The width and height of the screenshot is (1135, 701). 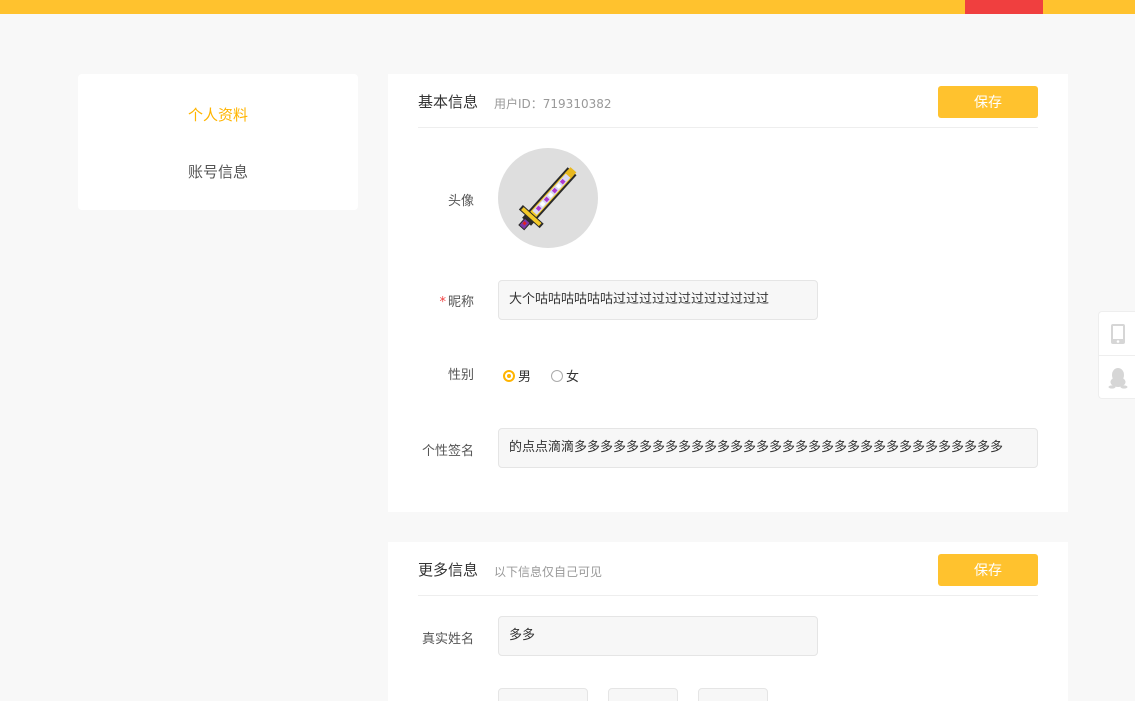 What do you see at coordinates (658, 636) in the screenshot?
I see `realname-input: 多多` at bounding box center [658, 636].